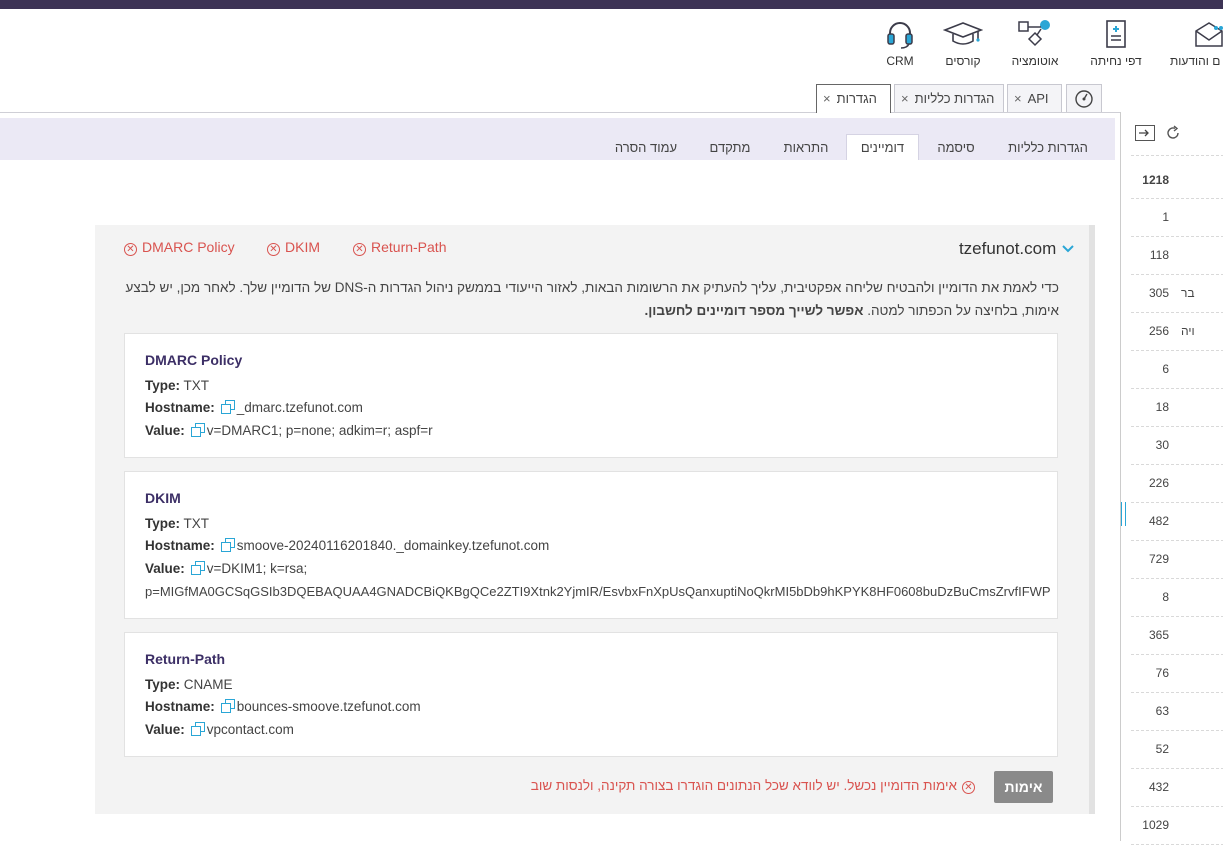  What do you see at coordinates (1116, 61) in the screenshot?
I see `nav-label: דפי נחיתה` at bounding box center [1116, 61].